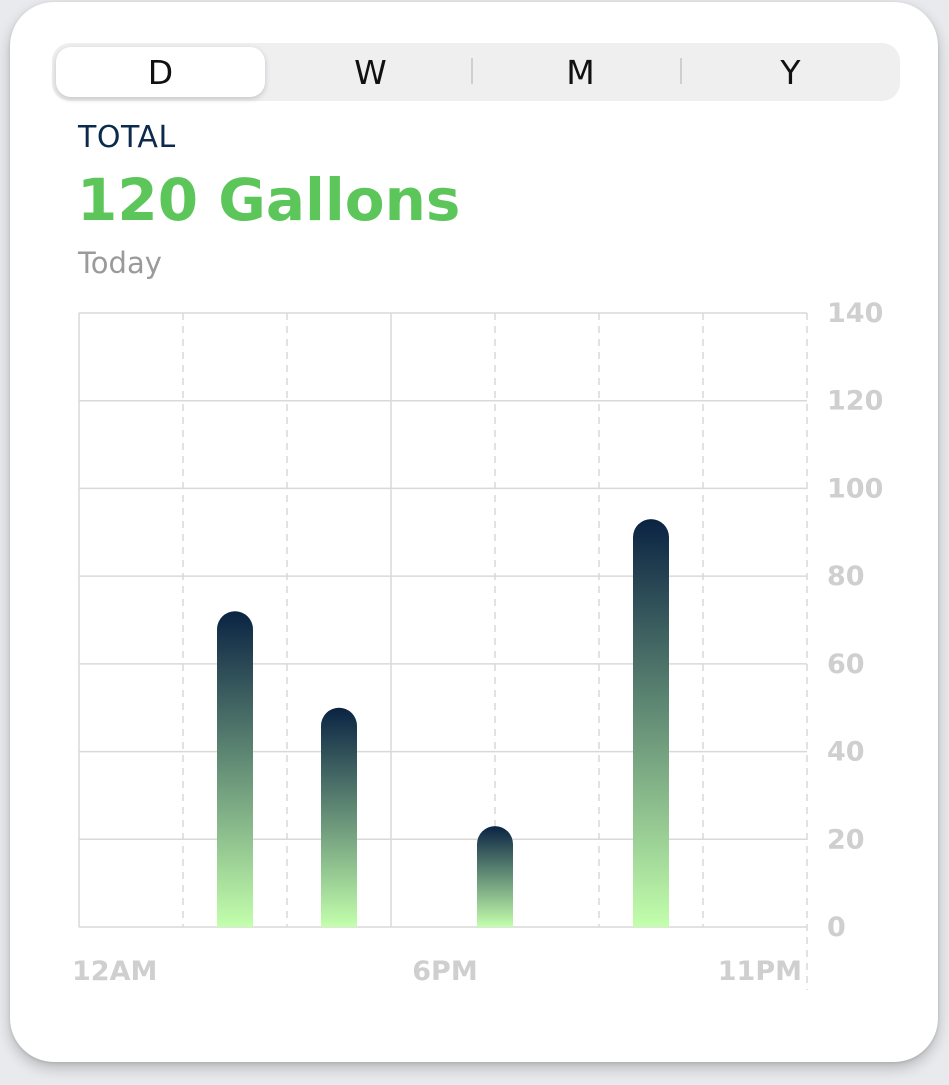  What do you see at coordinates (114, 971) in the screenshot?
I see `x-tick-label: 12AM` at bounding box center [114, 971].